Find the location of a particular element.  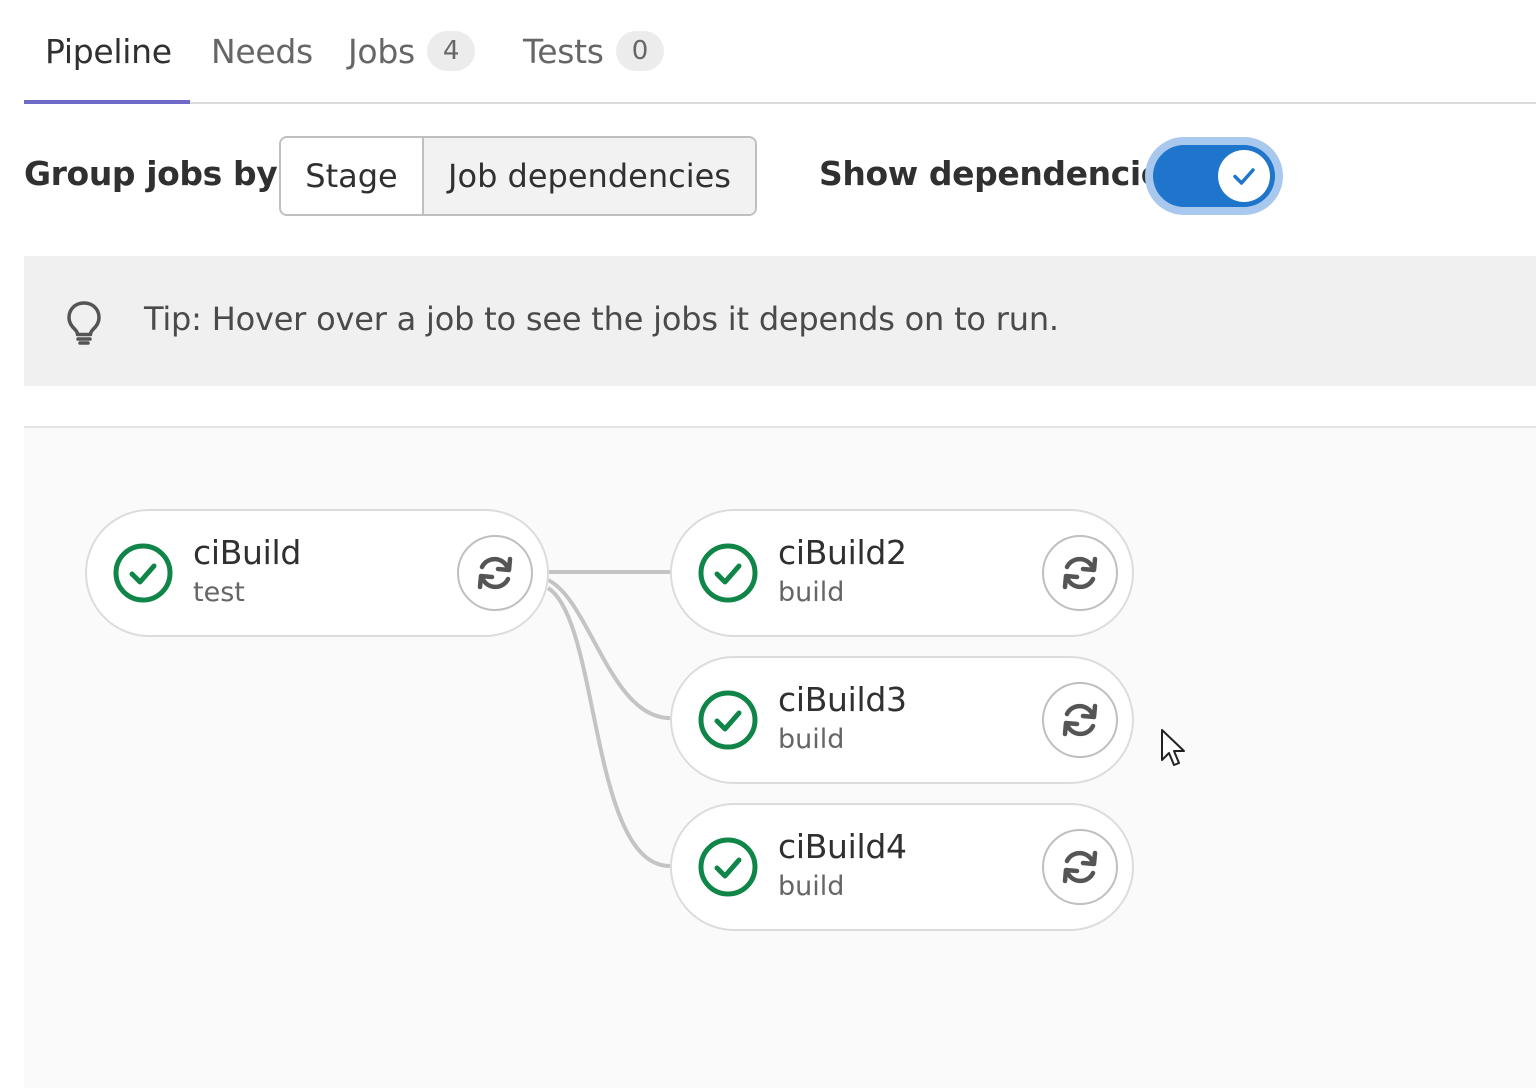

pipeline-tabs: Pipeline Needs Jobs 4 Tests 0 is located at coordinates (780, 52).